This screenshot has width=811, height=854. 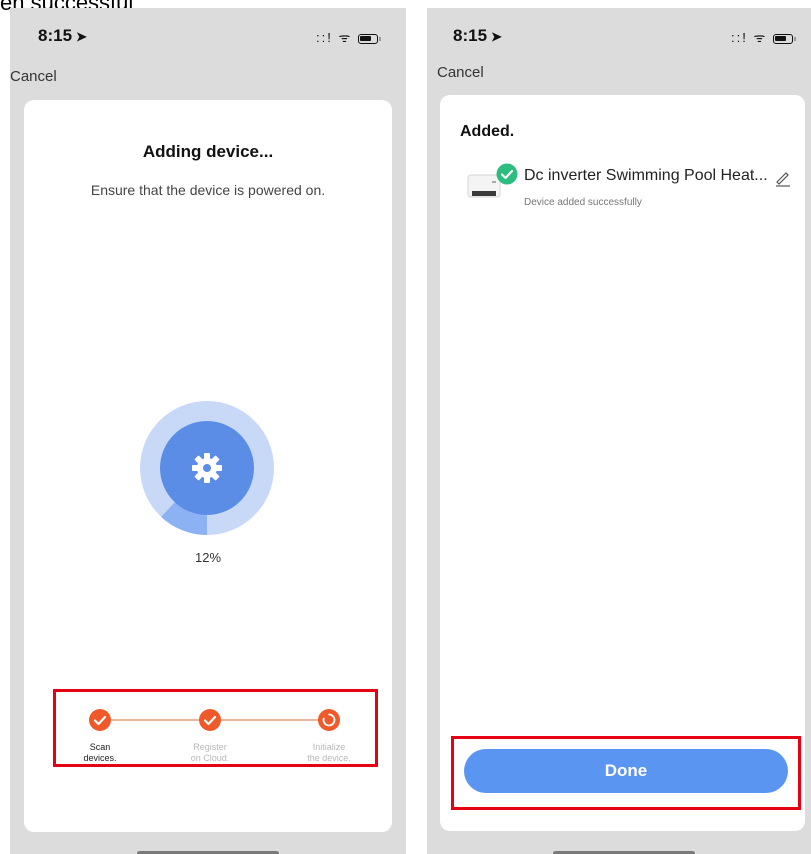 I want to click on done-highlight-box: Done, so click(x=626, y=773).